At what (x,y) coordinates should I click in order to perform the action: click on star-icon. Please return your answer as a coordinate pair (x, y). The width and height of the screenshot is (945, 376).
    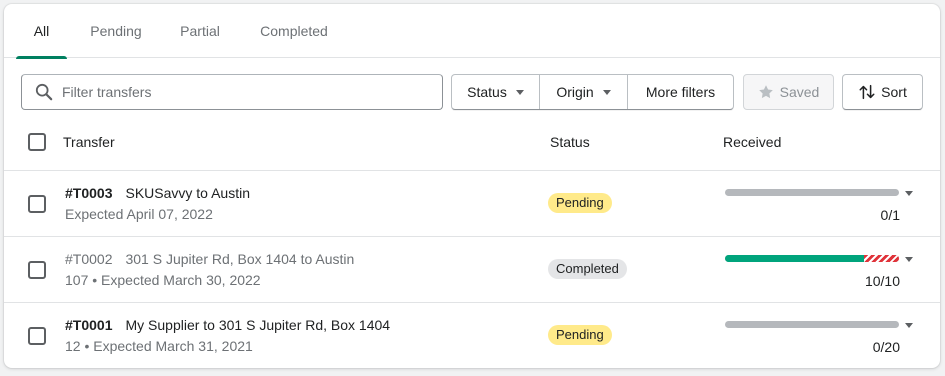
    Looking at the image, I should click on (765, 92).